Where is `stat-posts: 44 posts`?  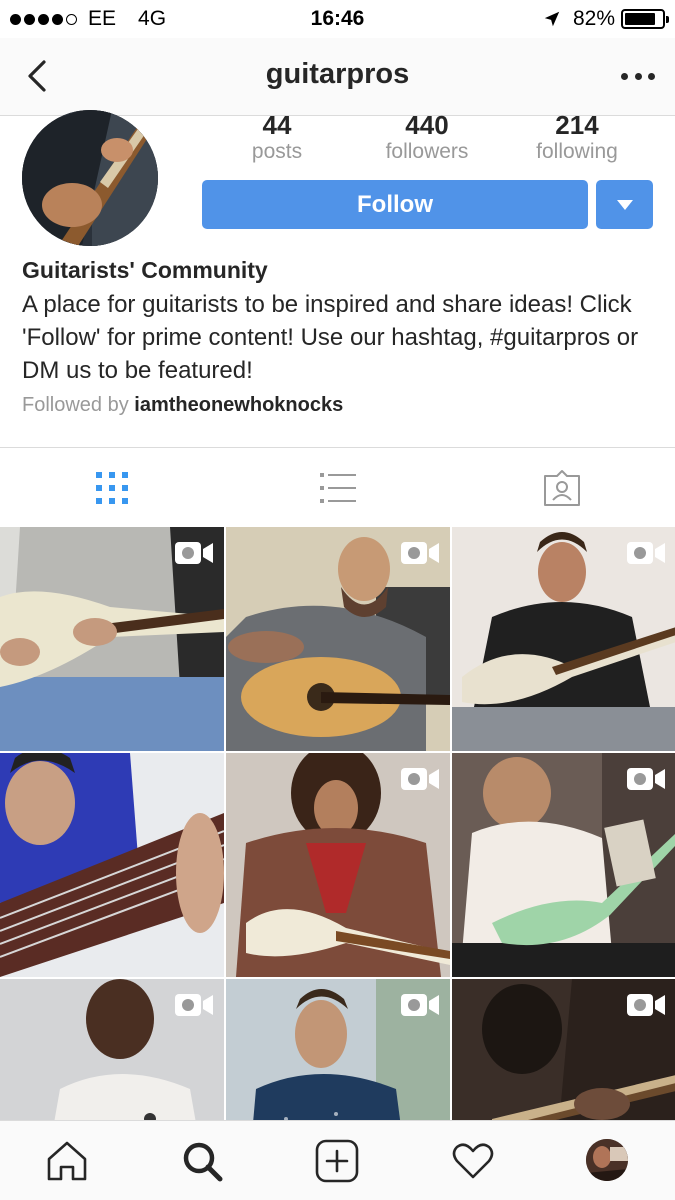
stat-posts: 44 posts is located at coordinates (277, 137).